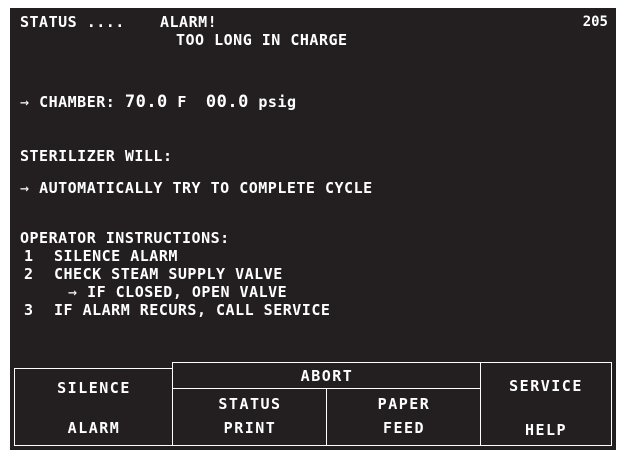 This screenshot has width=626, height=459. What do you see at coordinates (29, 274) in the screenshot?
I see `instruction-step-number: 2` at bounding box center [29, 274].